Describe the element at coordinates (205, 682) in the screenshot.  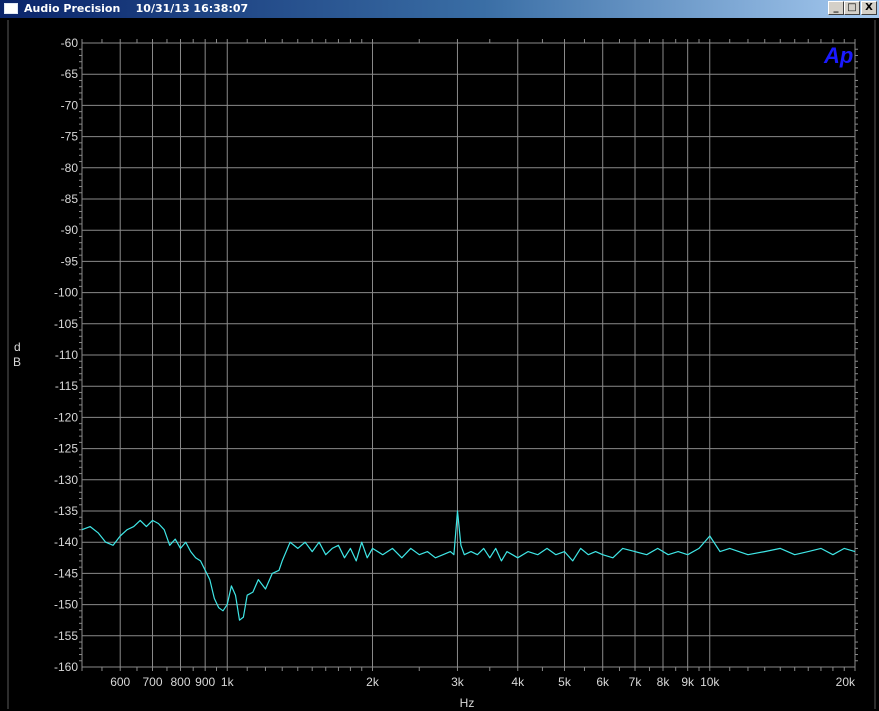
I see `x-tick-label: 900` at that location.